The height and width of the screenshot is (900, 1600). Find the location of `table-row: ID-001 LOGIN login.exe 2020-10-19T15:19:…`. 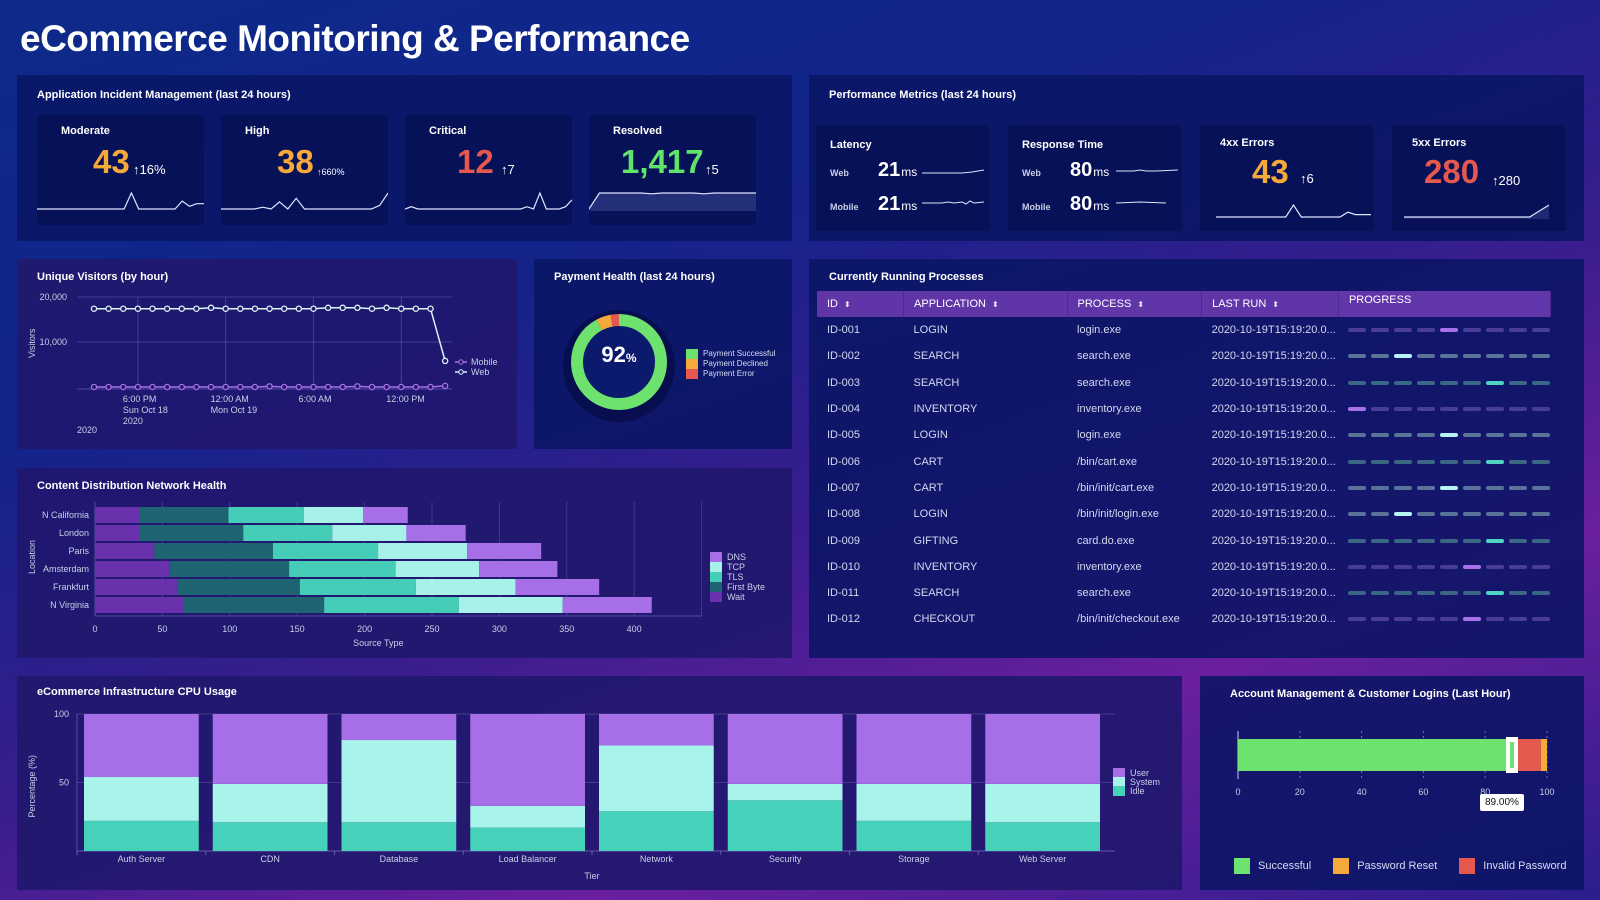

table-row: ID-001 LOGIN login.exe 2020-10-19T15:19:… is located at coordinates (1184, 330).